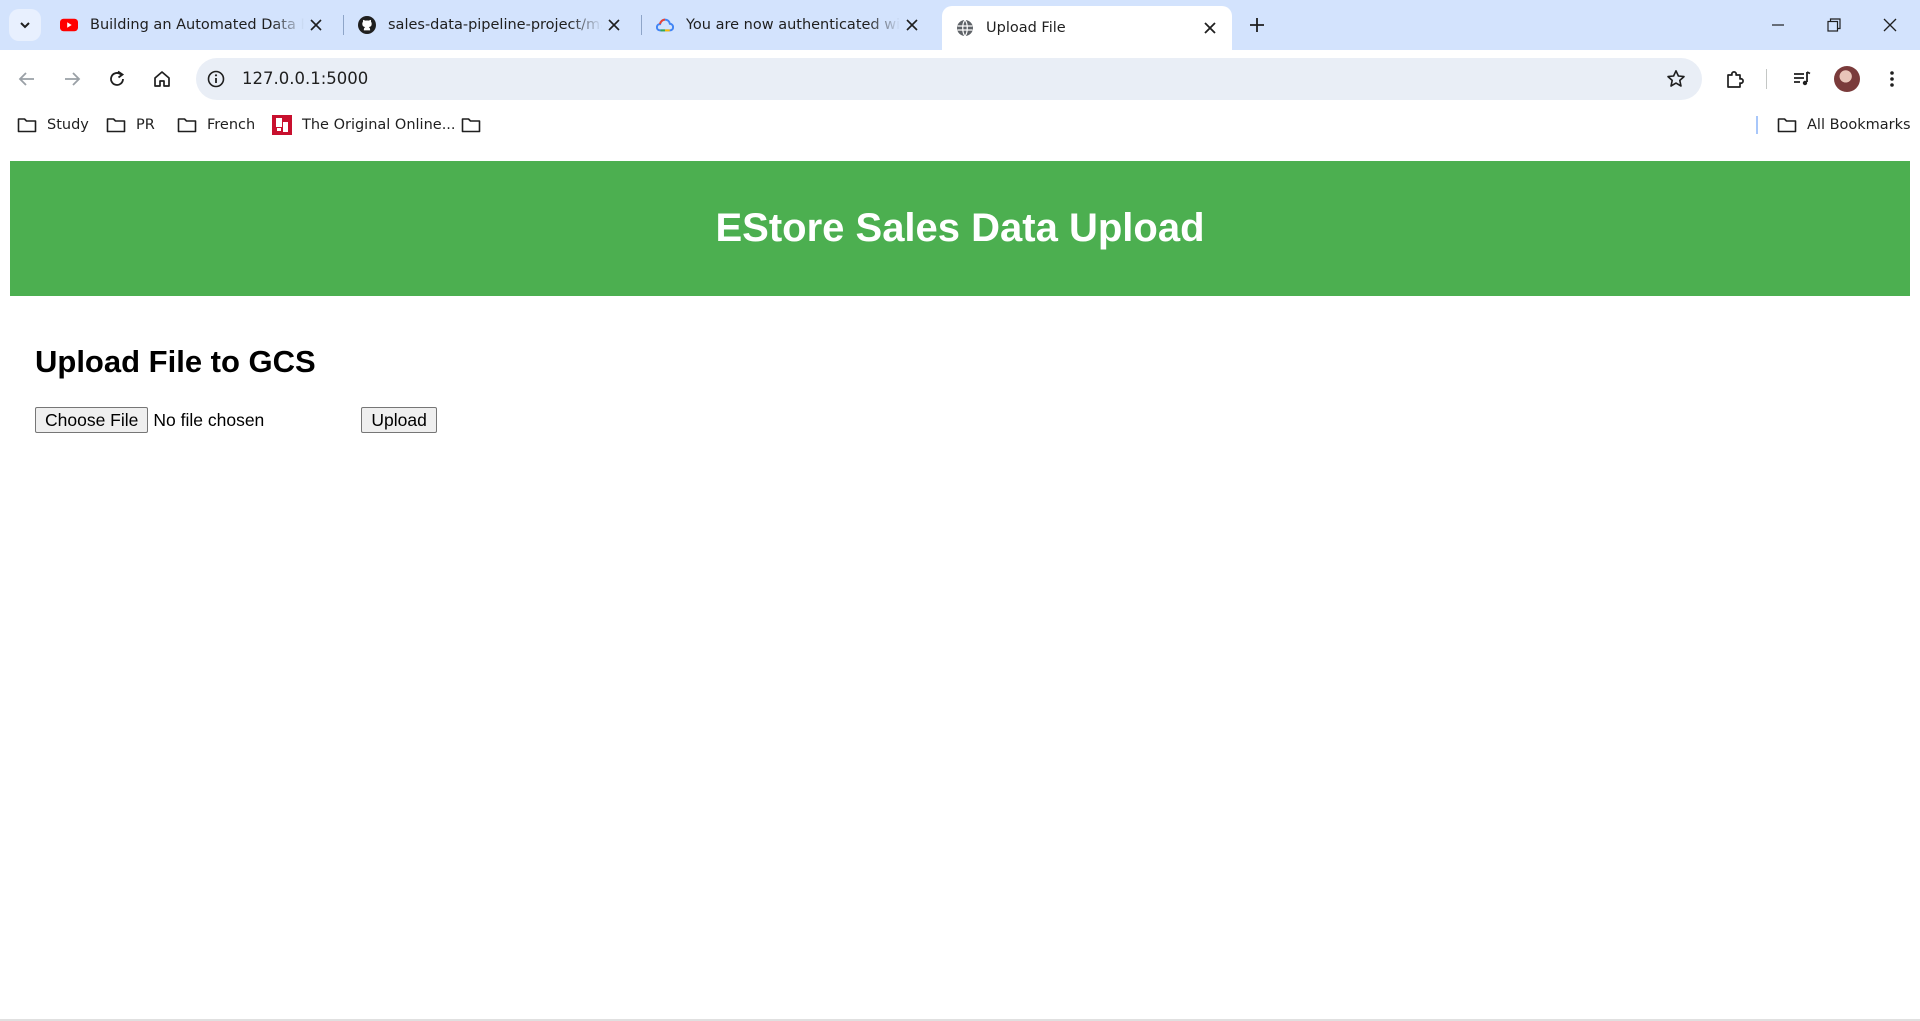 This screenshot has height=1021, width=1920. I want to click on minimize-button, so click(1778, 25).